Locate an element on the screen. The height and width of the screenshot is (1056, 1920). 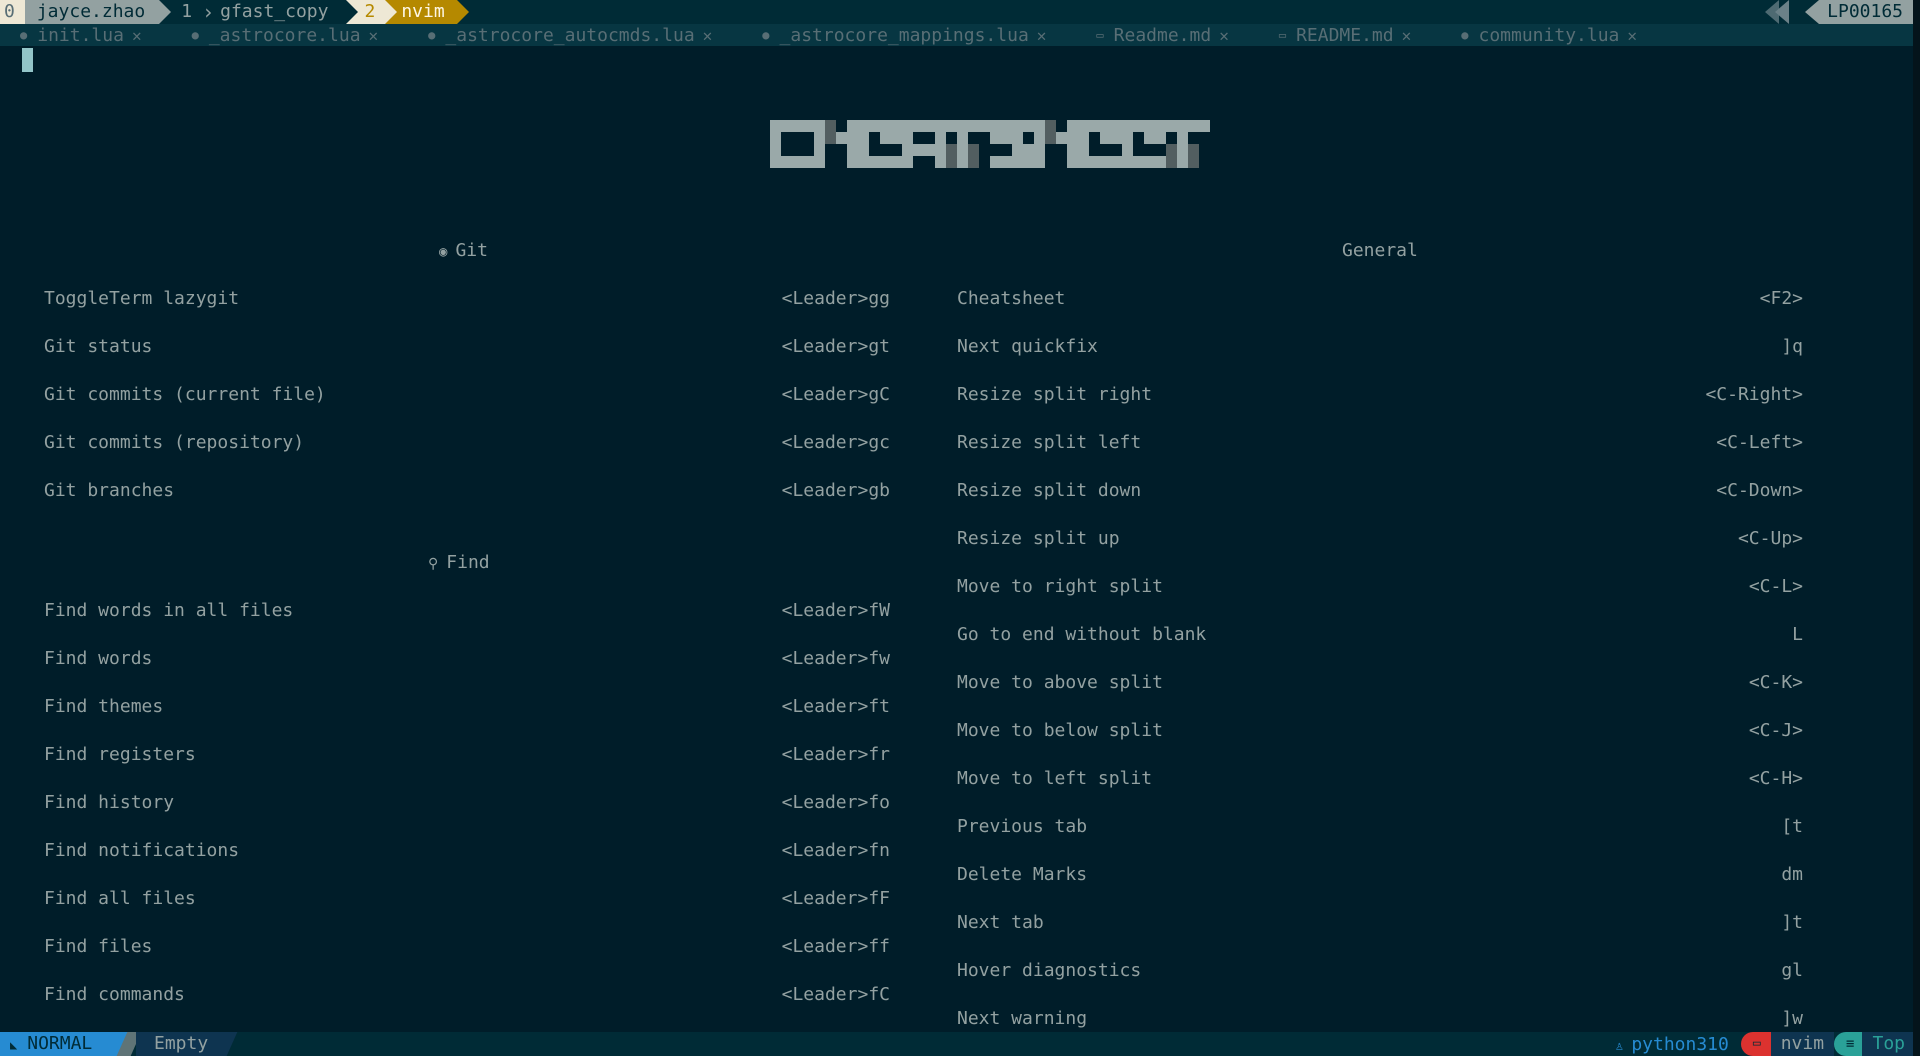
file-name: Empty is located at coordinates (180, 1044).